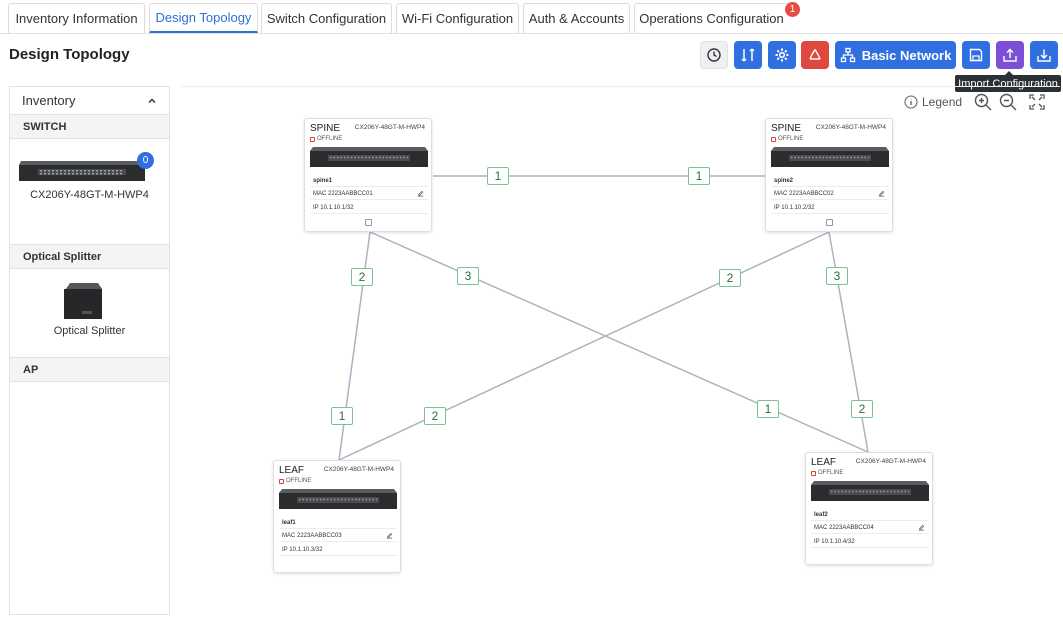 Image resolution: width=1063 pixels, height=639 pixels. I want to click on device-name-field: leaf1, so click(338, 523).